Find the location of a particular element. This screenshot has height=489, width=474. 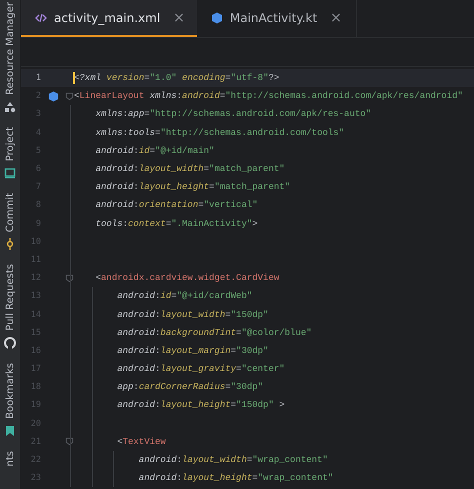

code-line: android:layout_height="match_parent" is located at coordinates (192, 187).